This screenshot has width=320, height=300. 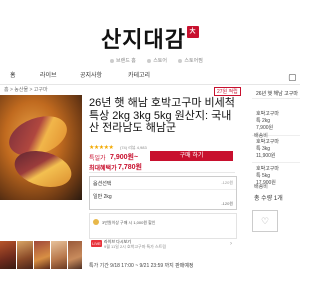 I want to click on nav-divider, so click(x=150, y=84).